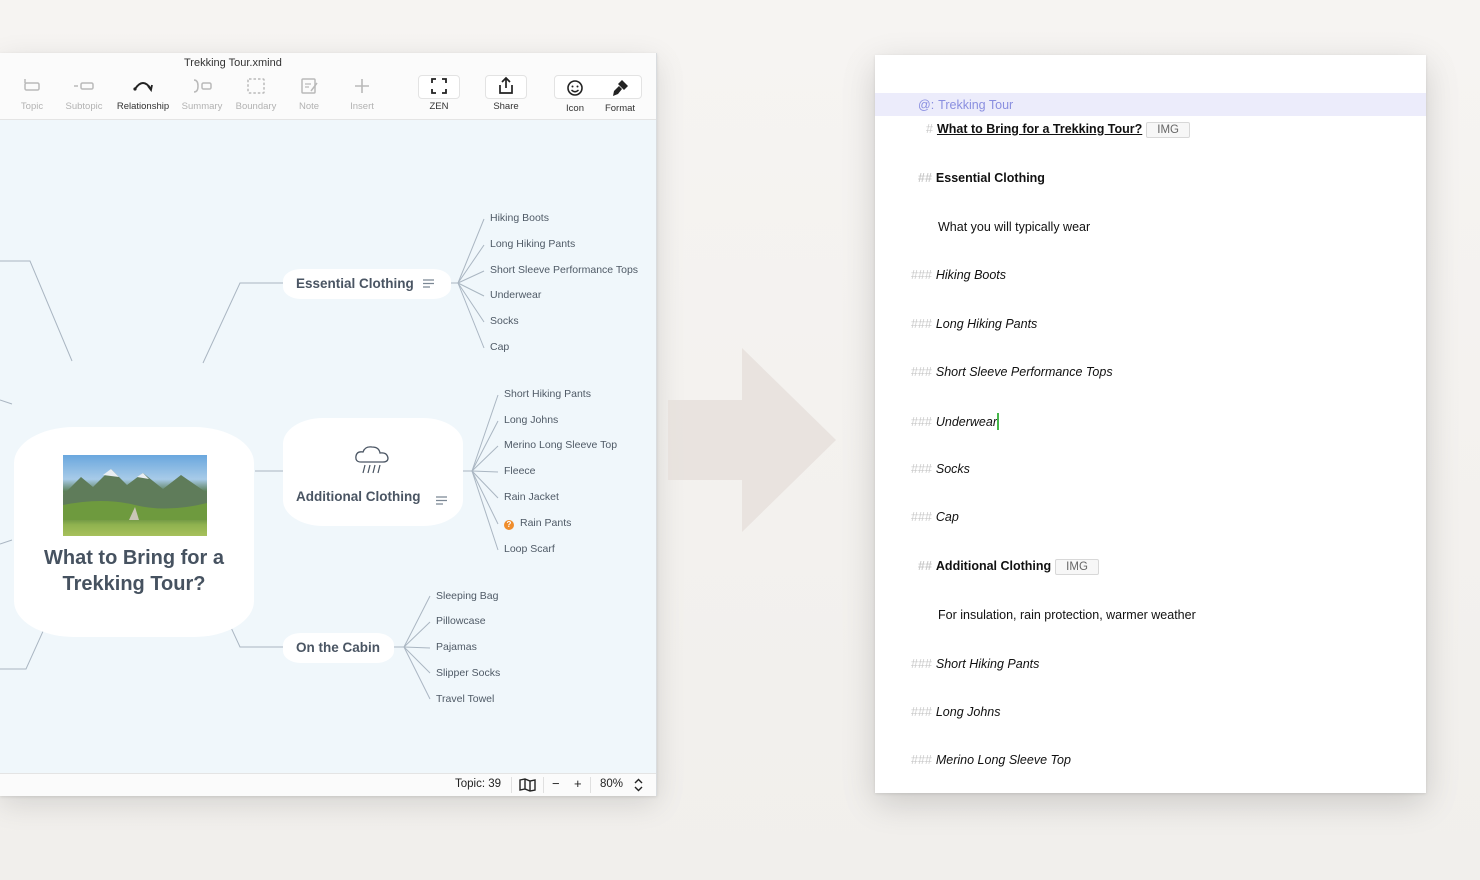 The width and height of the screenshot is (1480, 880). What do you see at coordinates (328, 784) in the screenshot?
I see `status-bar: Topic: 39 − + 80%` at bounding box center [328, 784].